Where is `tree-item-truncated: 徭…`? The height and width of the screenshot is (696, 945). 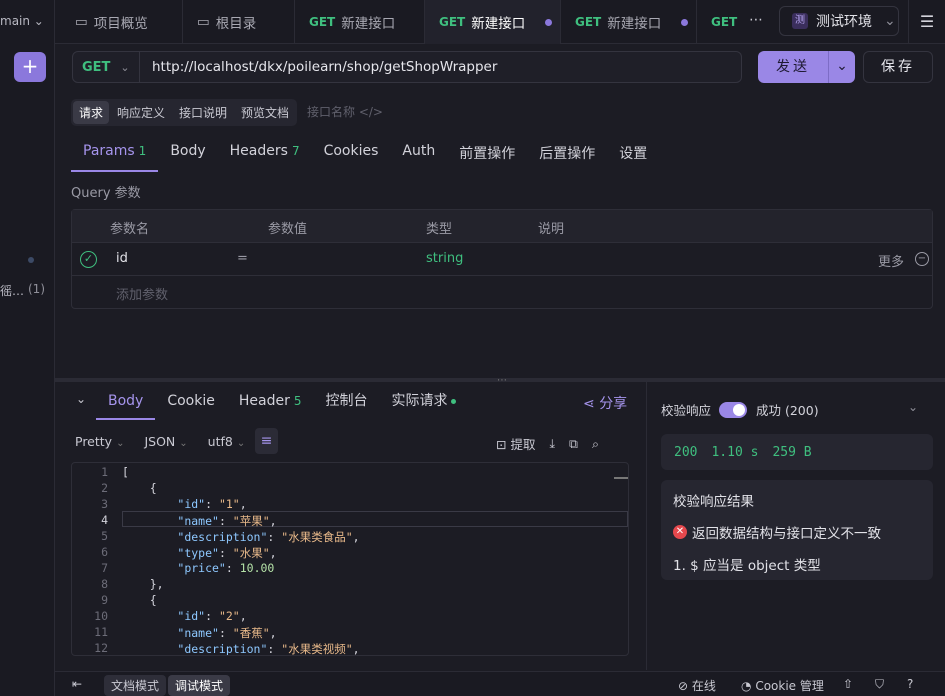 tree-item-truncated: 徭… is located at coordinates (12, 290).